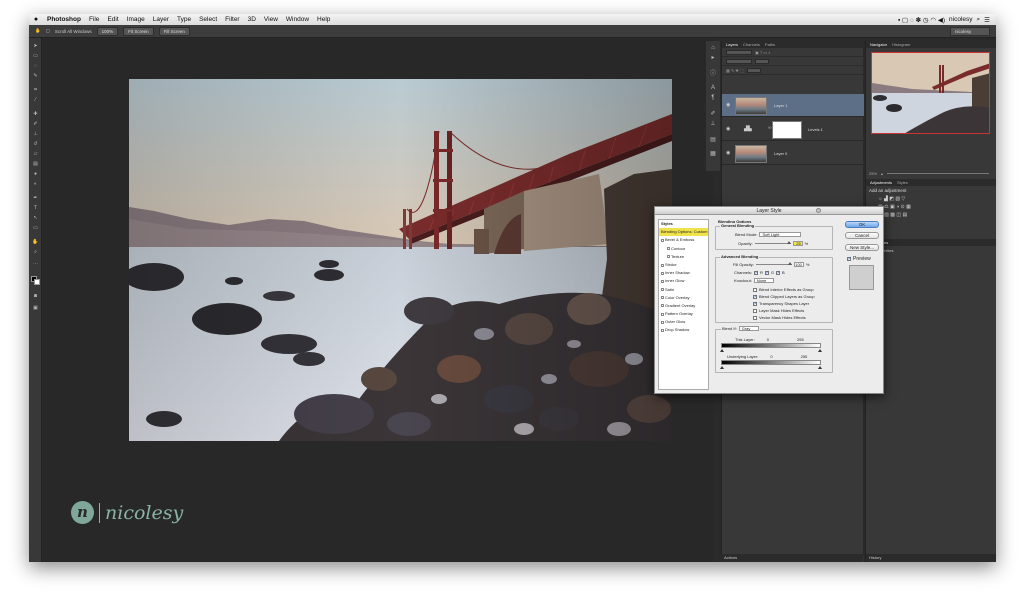  Describe the element at coordinates (849, 259) in the screenshot. I see `preview-checkbox` at that location.